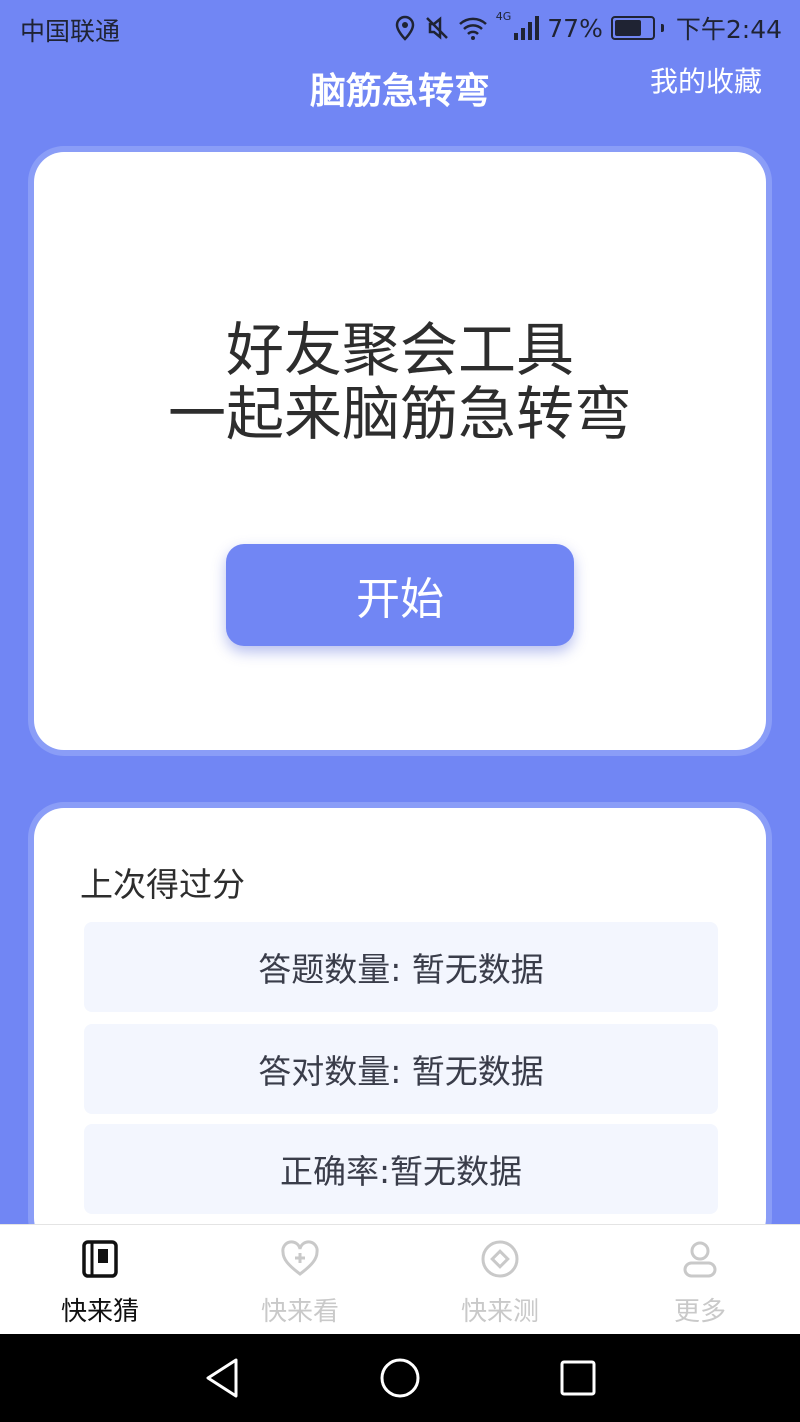  Describe the element at coordinates (400, 595) in the screenshot. I see `start-button: 开始` at that location.